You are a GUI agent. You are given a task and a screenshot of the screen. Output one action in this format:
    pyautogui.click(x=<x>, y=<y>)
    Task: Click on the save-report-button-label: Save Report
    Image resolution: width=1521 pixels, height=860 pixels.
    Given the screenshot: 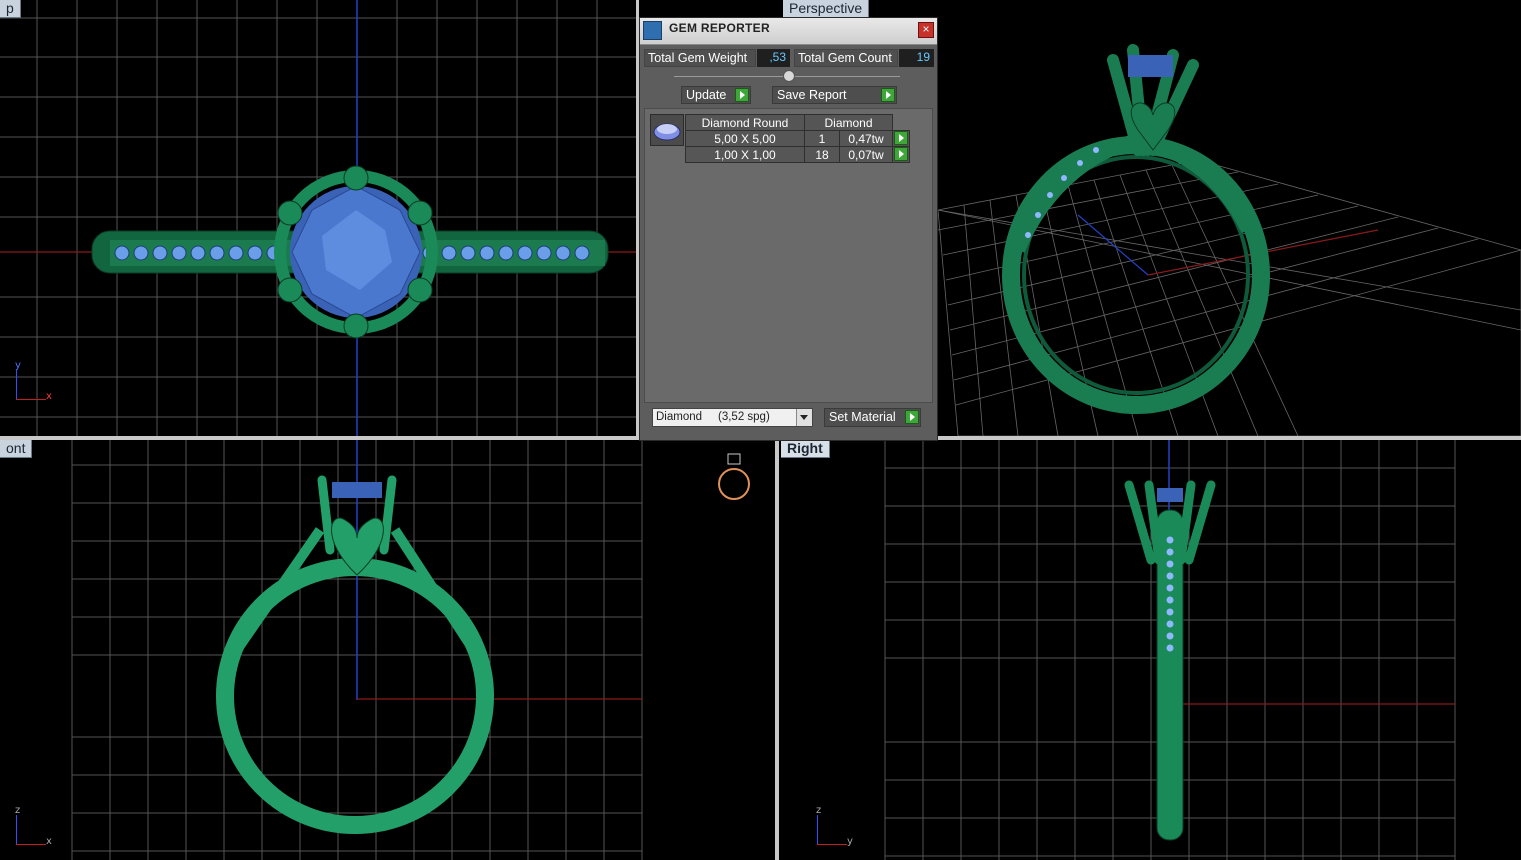 What is the action you would take?
    pyautogui.click(x=812, y=95)
    